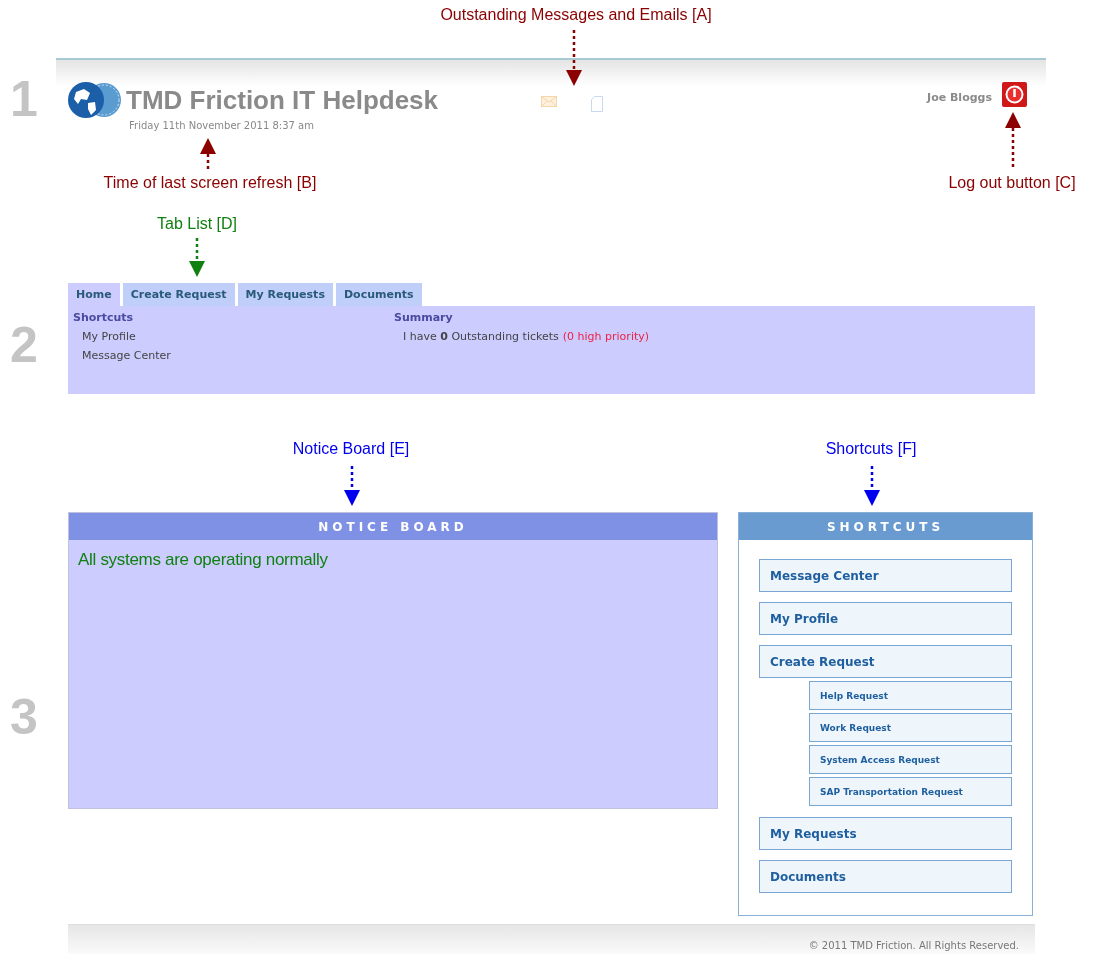 The image size is (1100, 962). Describe the element at coordinates (351, 449) in the screenshot. I see `annotation-label: Notice Board [E]` at that location.